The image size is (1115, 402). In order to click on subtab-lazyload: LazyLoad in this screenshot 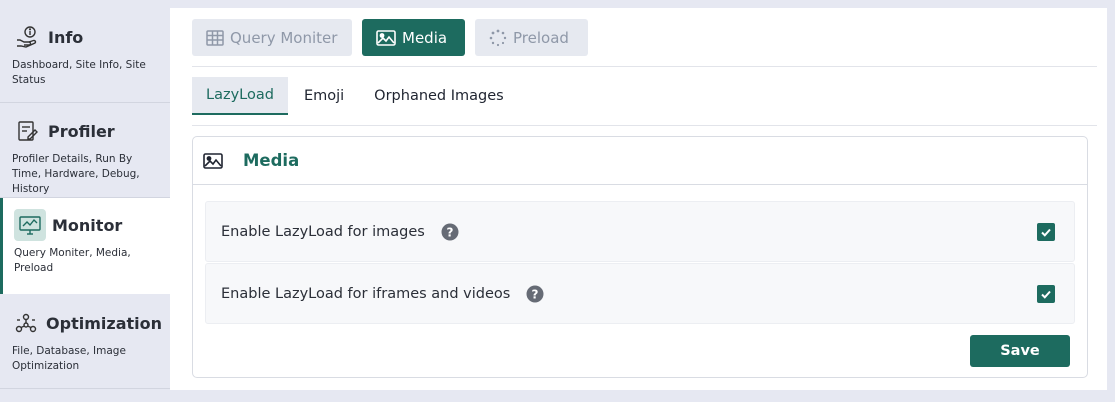, I will do `click(240, 96)`.